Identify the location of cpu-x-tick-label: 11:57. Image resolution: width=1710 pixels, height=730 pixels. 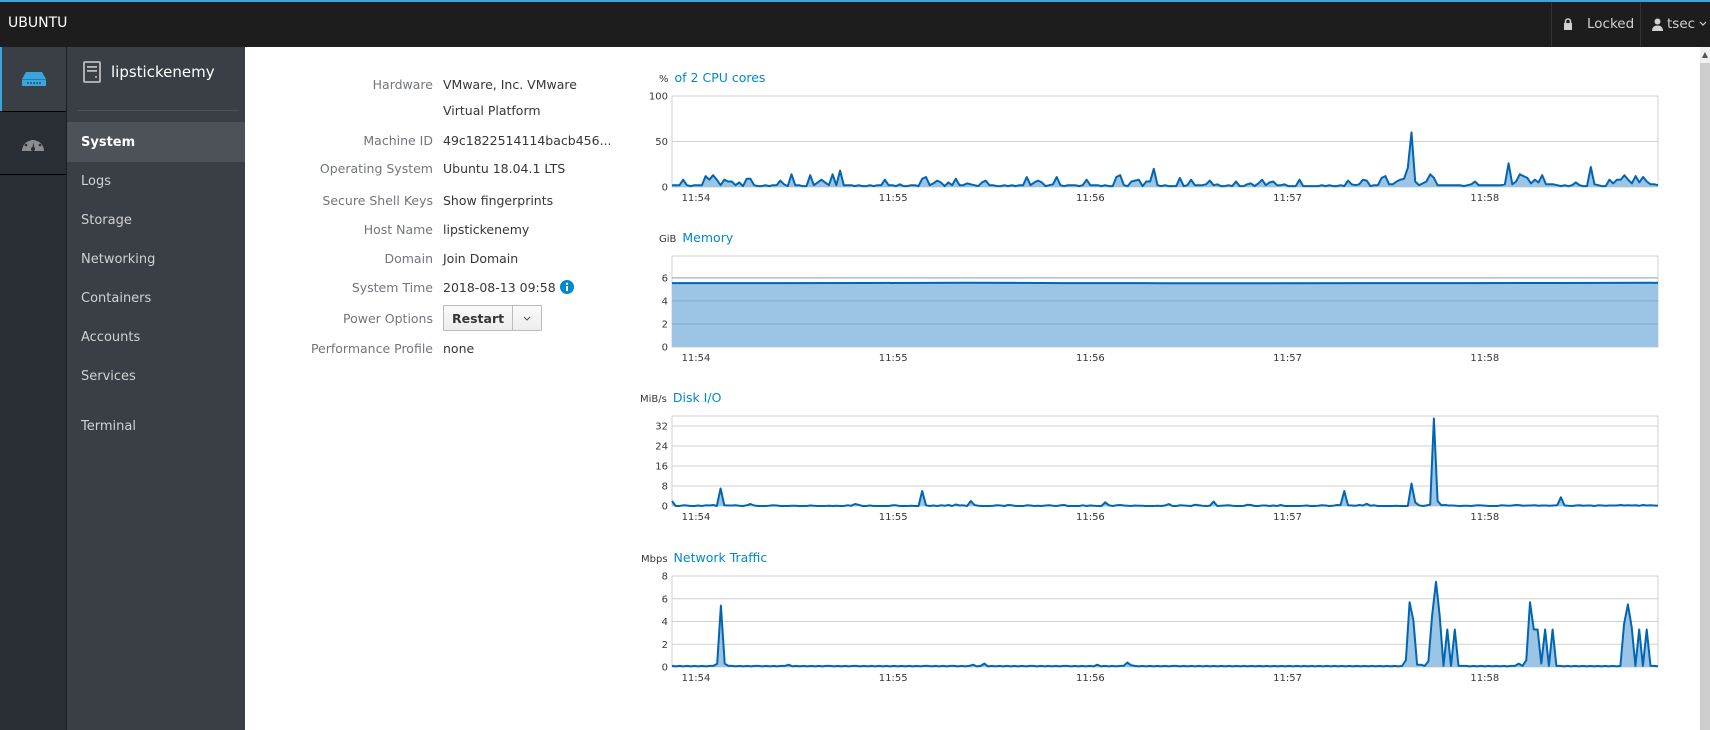
(1287, 198).